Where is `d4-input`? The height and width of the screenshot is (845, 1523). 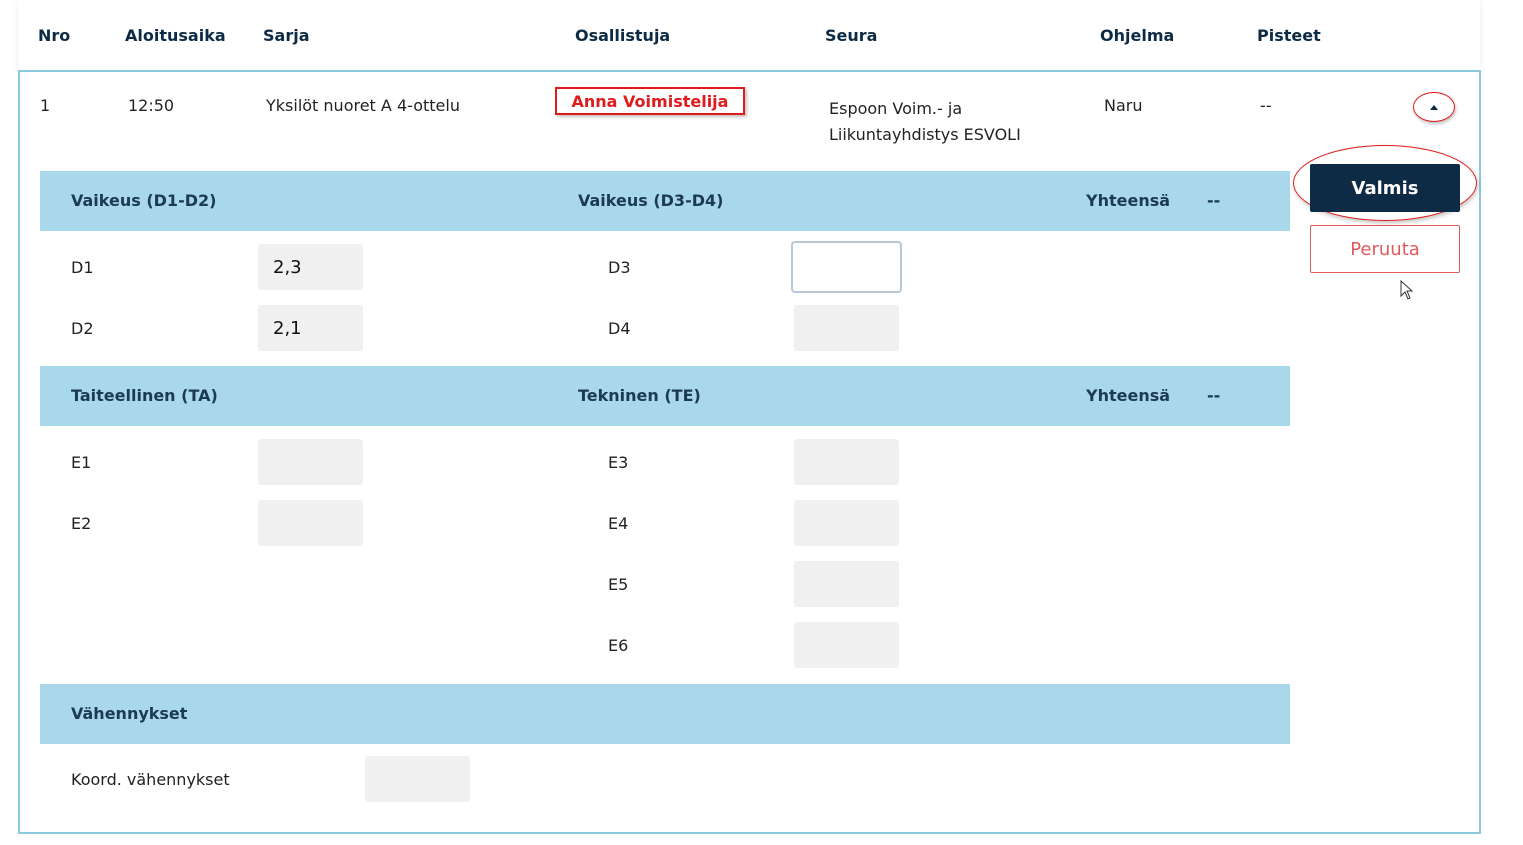 d4-input is located at coordinates (846, 328).